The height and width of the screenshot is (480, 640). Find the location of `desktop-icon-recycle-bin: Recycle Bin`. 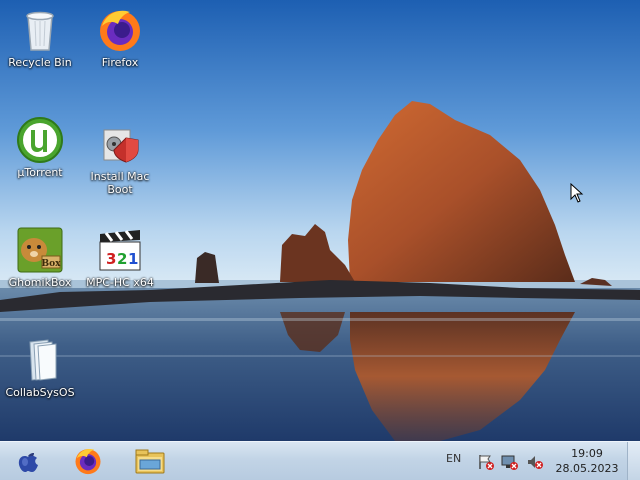

desktop-icon-recycle-bin: Recycle Bin is located at coordinates (40, 37).